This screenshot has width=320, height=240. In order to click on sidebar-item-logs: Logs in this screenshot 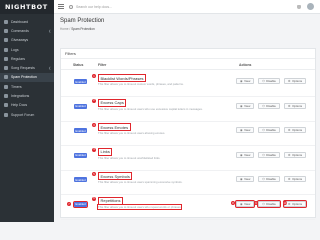, I will do `click(27, 49)`.